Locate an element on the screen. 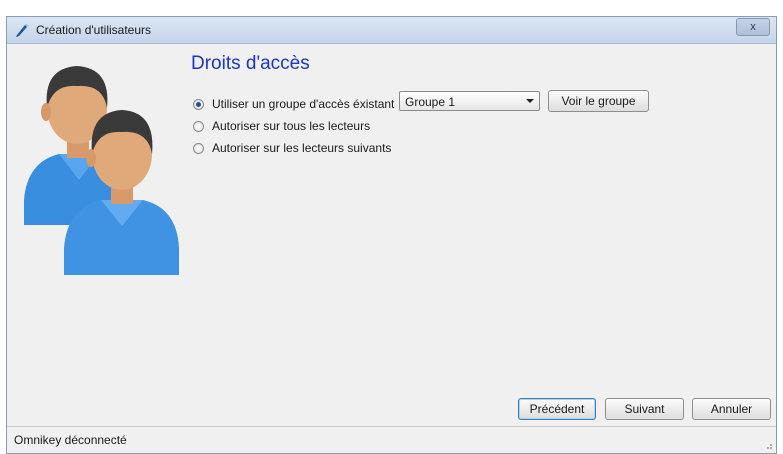  previous-button: Précédent is located at coordinates (557, 409).